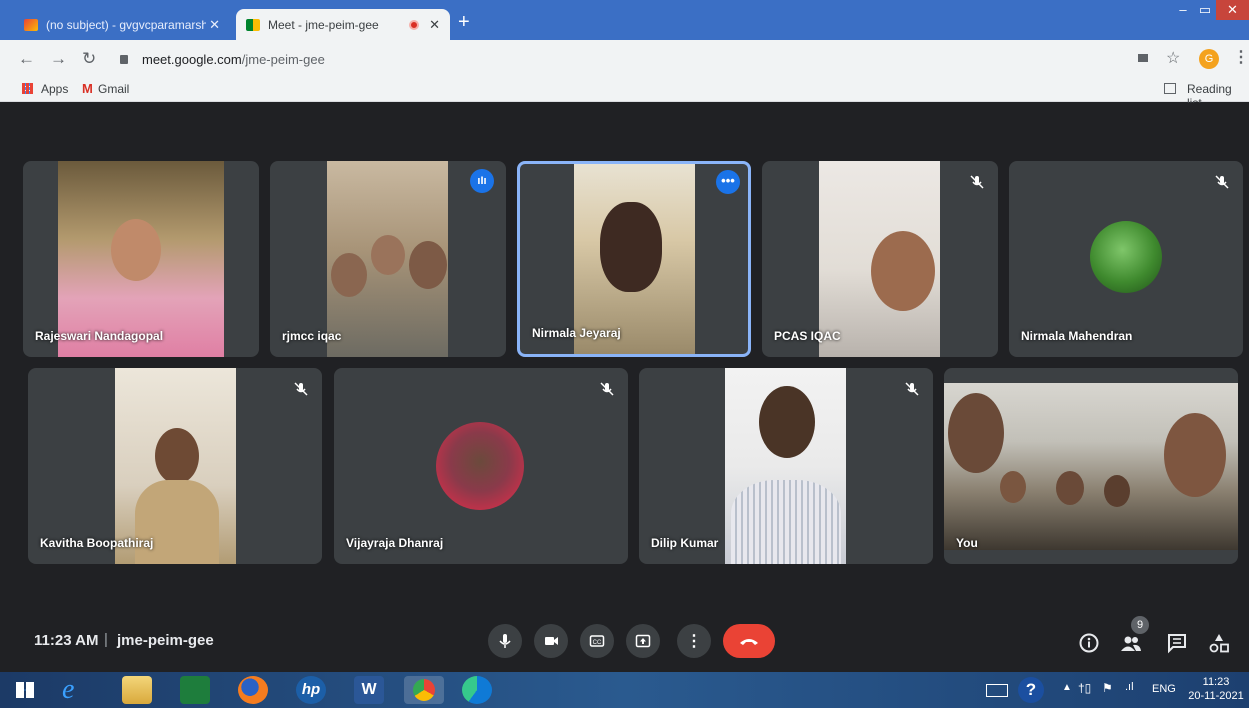 Image resolution: width=1249 pixels, height=708 pixels. What do you see at coordinates (1216, 682) in the screenshot?
I see `clock-time: 11:23` at bounding box center [1216, 682].